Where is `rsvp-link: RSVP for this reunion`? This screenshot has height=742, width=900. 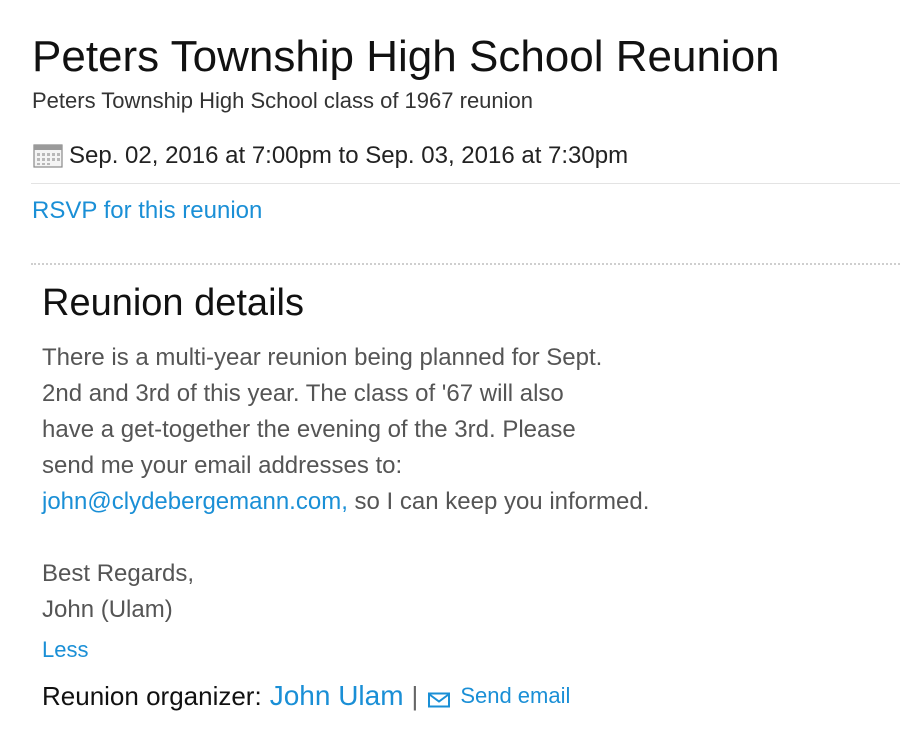
rsvp-link: RSVP for this reunion is located at coordinates (147, 211).